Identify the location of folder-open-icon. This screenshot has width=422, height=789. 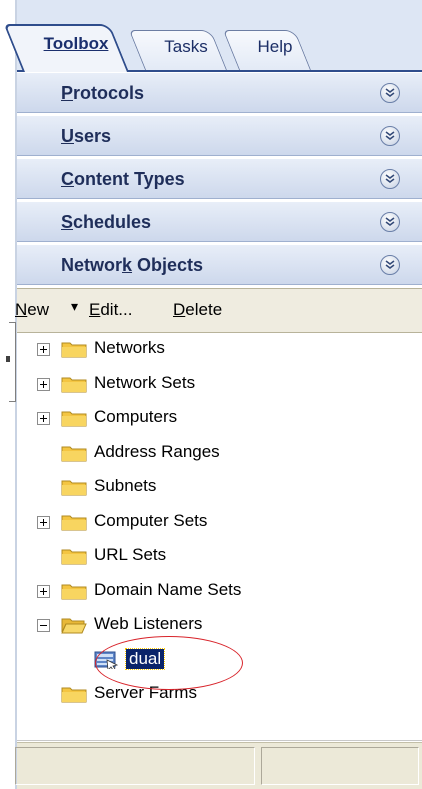
(74, 626).